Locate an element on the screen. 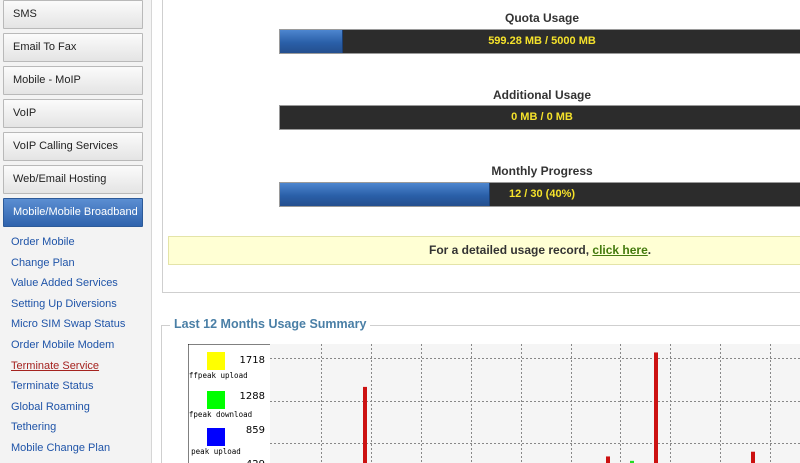 Image resolution: width=800 pixels, height=463 pixels. link-order-mobile: Order Mobile is located at coordinates (43, 242).